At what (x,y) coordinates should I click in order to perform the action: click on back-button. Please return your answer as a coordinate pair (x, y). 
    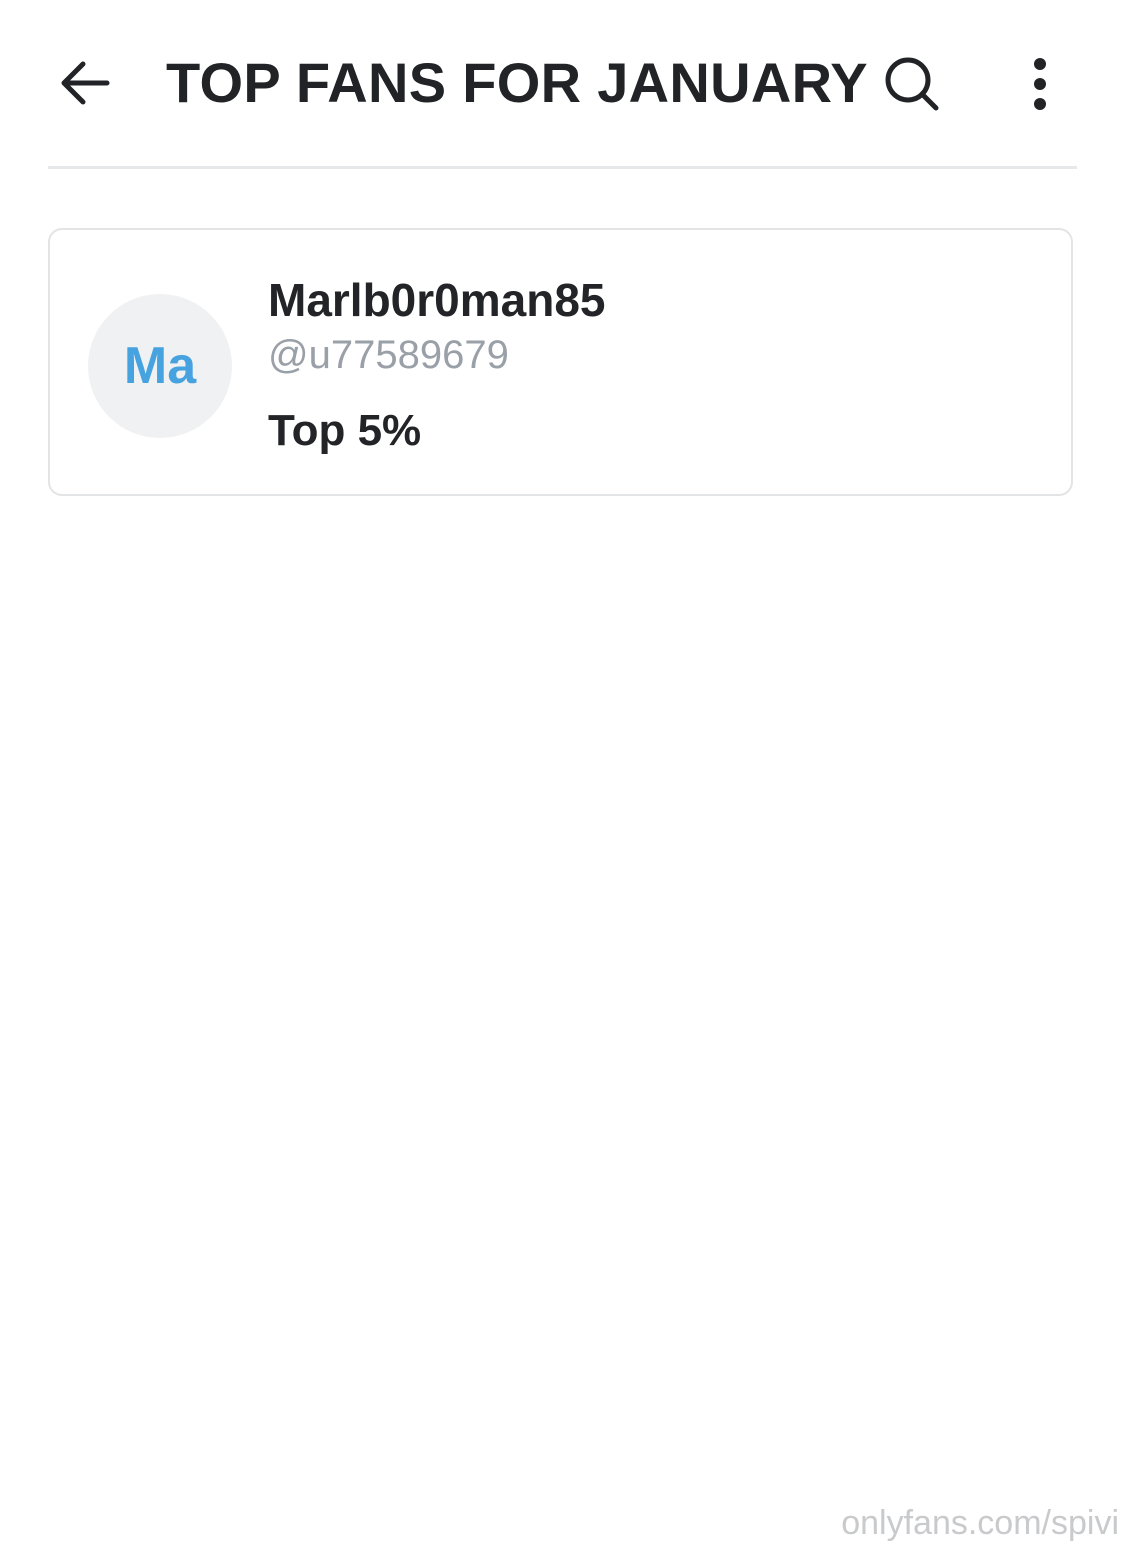
    Looking at the image, I should click on (85, 83).